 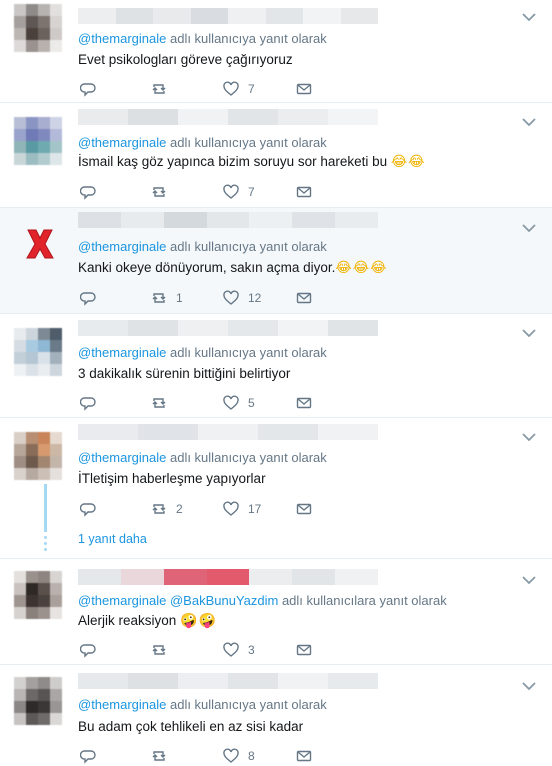 I want to click on like-count: 7, so click(x=251, y=89).